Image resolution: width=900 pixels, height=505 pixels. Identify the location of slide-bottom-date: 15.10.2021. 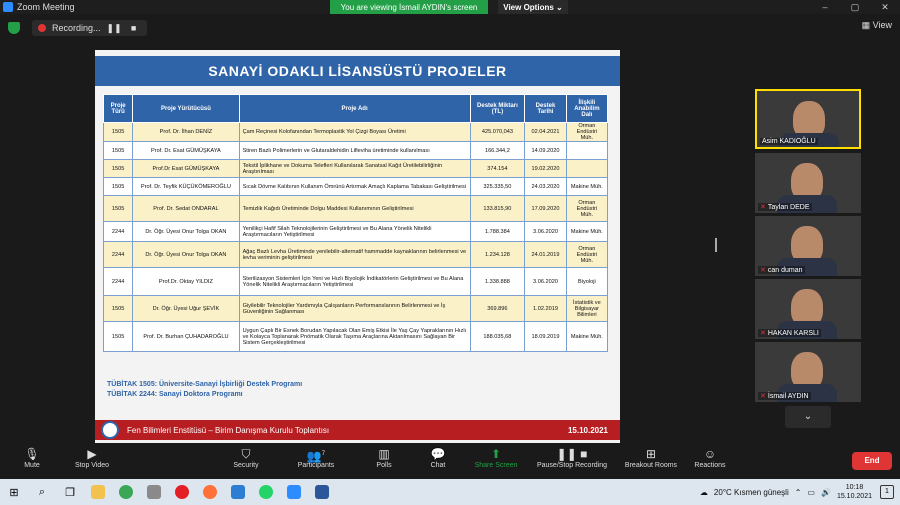
(587, 430).